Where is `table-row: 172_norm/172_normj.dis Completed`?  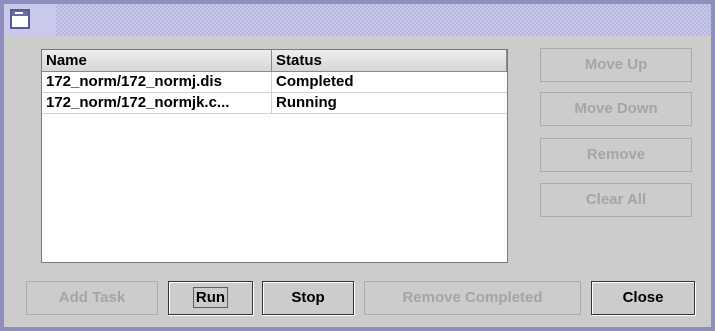
table-row: 172_norm/172_normj.dis Completed is located at coordinates (274, 82).